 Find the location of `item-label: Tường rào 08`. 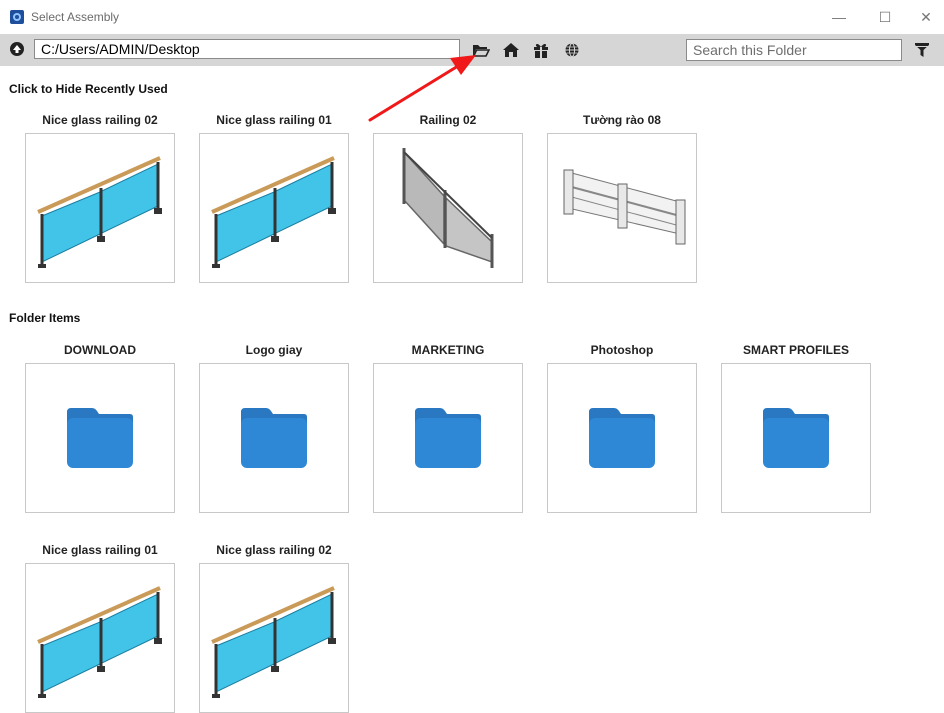

item-label: Tường rào 08 is located at coordinates (622, 120).